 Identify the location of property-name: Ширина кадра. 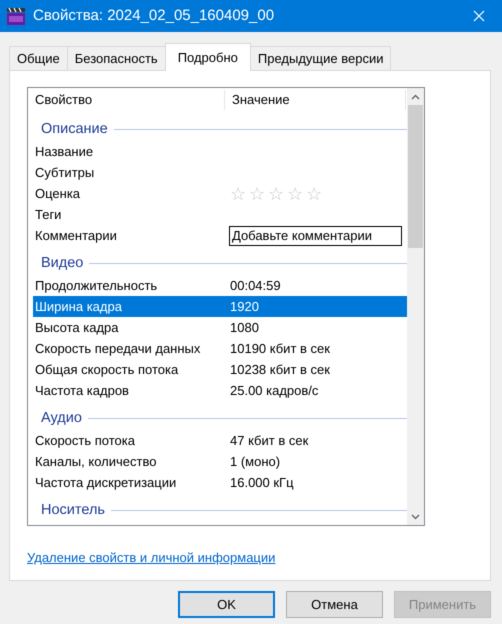
(78, 307).